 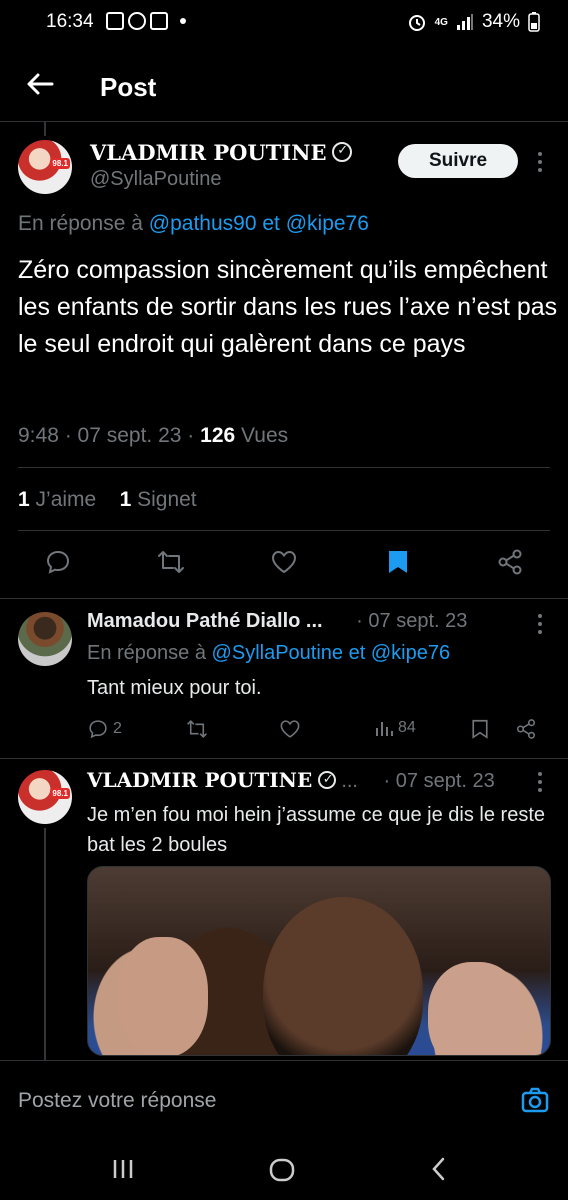 I want to click on post-date: 07 sept. 23, so click(x=129, y=435).